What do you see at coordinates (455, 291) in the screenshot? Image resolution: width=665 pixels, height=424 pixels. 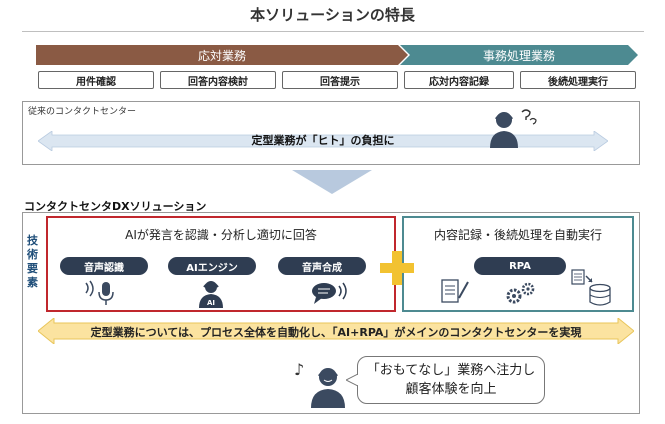 I see `document-edit-icon` at bounding box center [455, 291].